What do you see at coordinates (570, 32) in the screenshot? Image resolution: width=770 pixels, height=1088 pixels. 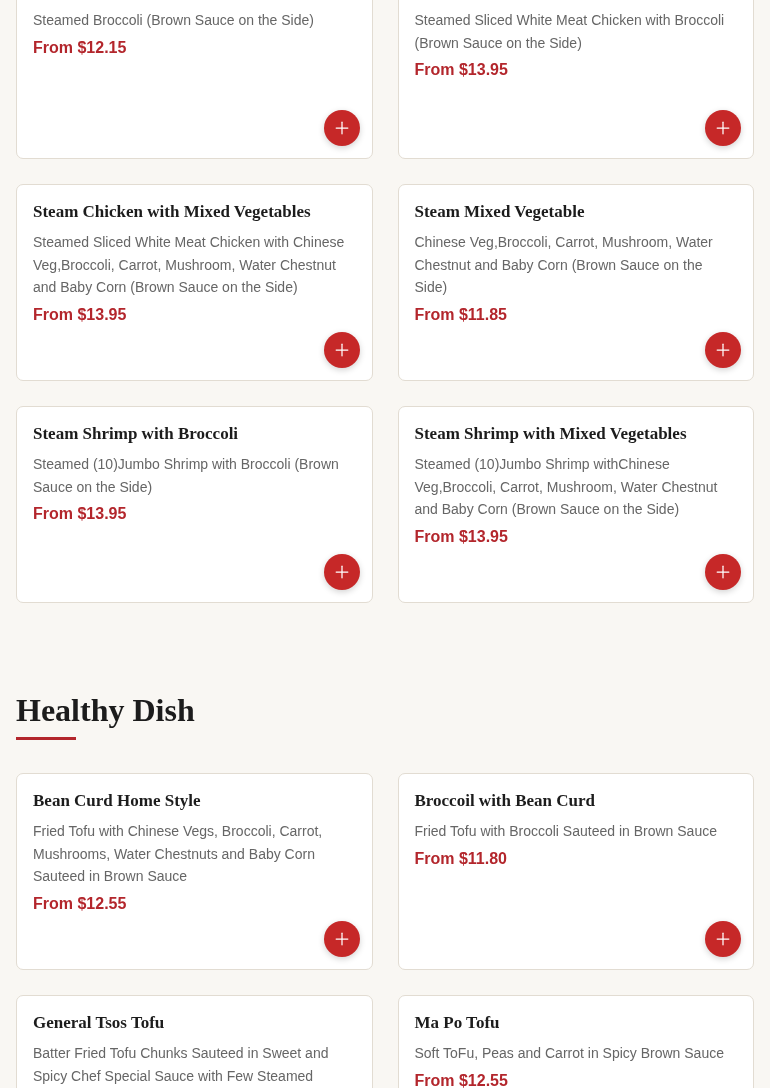 I see `item-description: Steamed Sliced White Meat Chicken with Broccoli (Brown Sauce on the Side)` at bounding box center [570, 32].